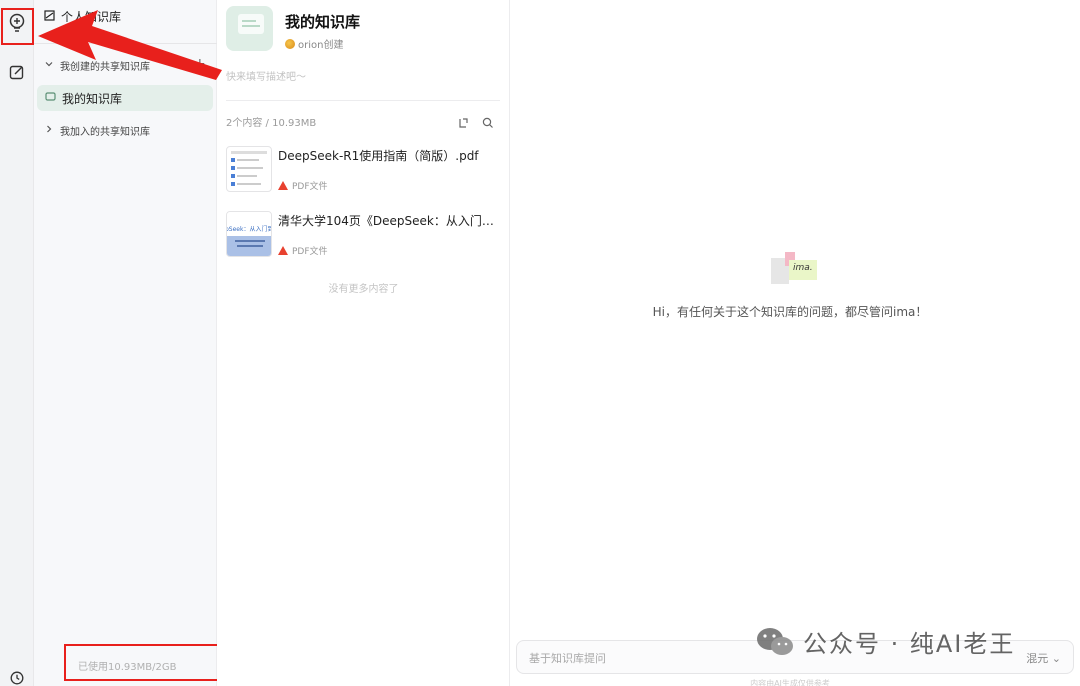 Image resolution: width=1080 pixels, height=686 pixels. I want to click on file-thumbnail, so click(249, 169).